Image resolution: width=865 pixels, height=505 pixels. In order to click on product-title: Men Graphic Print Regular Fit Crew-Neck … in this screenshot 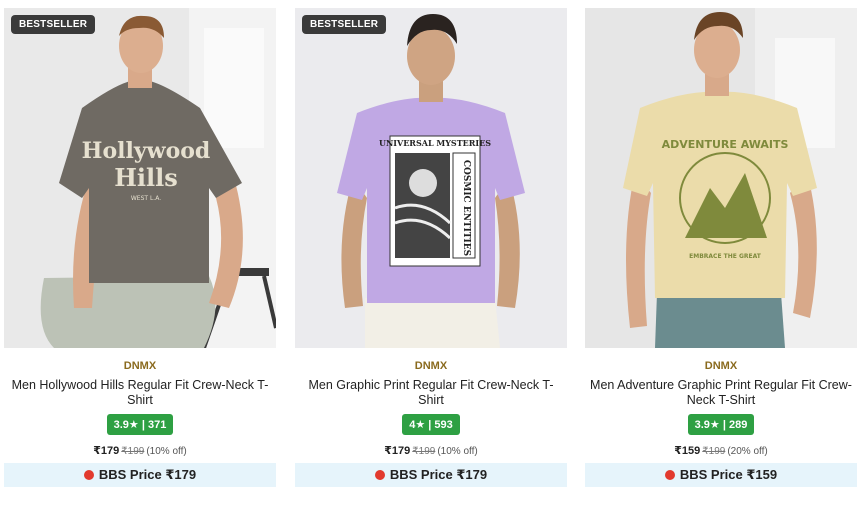, I will do `click(431, 393)`.